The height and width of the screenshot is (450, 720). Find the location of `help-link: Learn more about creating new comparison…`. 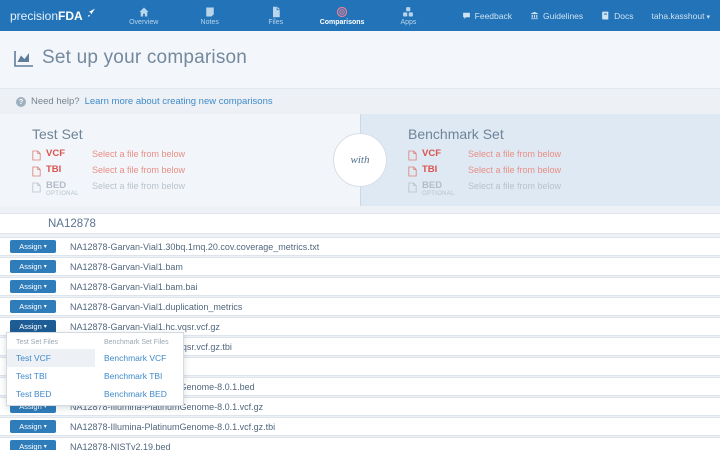

help-link: Learn more about creating new comparison… is located at coordinates (179, 101).